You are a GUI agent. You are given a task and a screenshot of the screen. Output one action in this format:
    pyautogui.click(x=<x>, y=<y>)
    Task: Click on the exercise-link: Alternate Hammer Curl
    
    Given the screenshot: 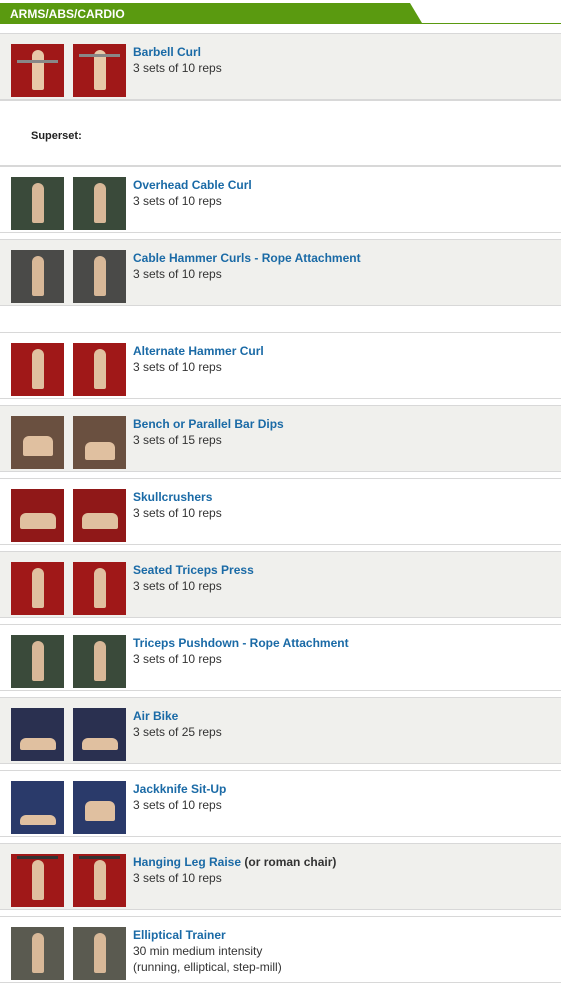 What is the action you would take?
    pyautogui.click(x=198, y=351)
    